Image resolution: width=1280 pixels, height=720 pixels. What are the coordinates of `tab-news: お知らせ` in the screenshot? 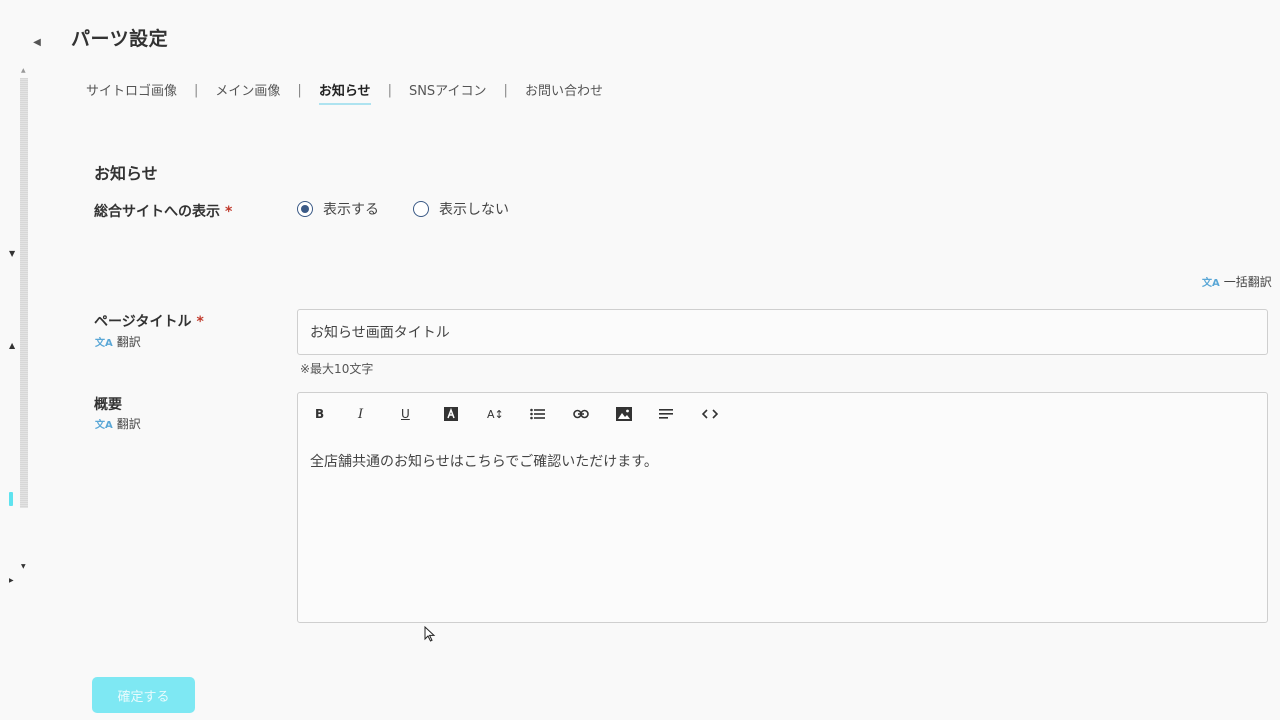 It's located at (344, 92).